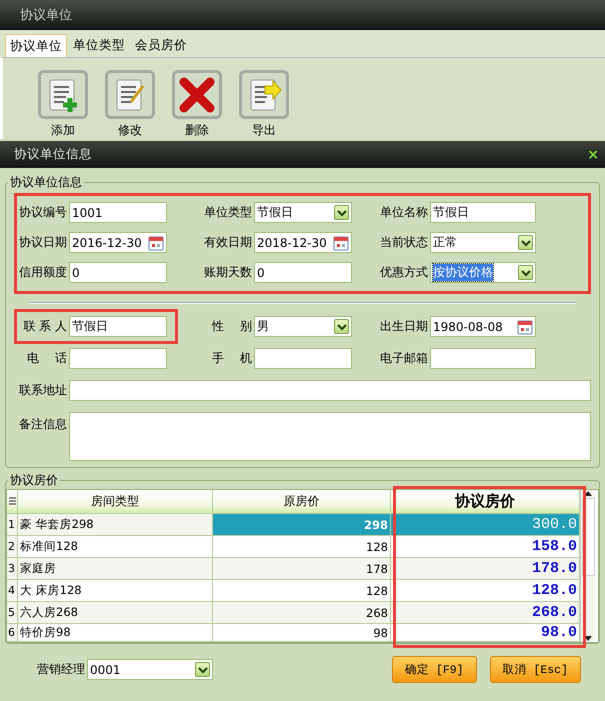 The height and width of the screenshot is (701, 605). Describe the element at coordinates (231, 326) in the screenshot. I see `field-label: 性 别` at that location.